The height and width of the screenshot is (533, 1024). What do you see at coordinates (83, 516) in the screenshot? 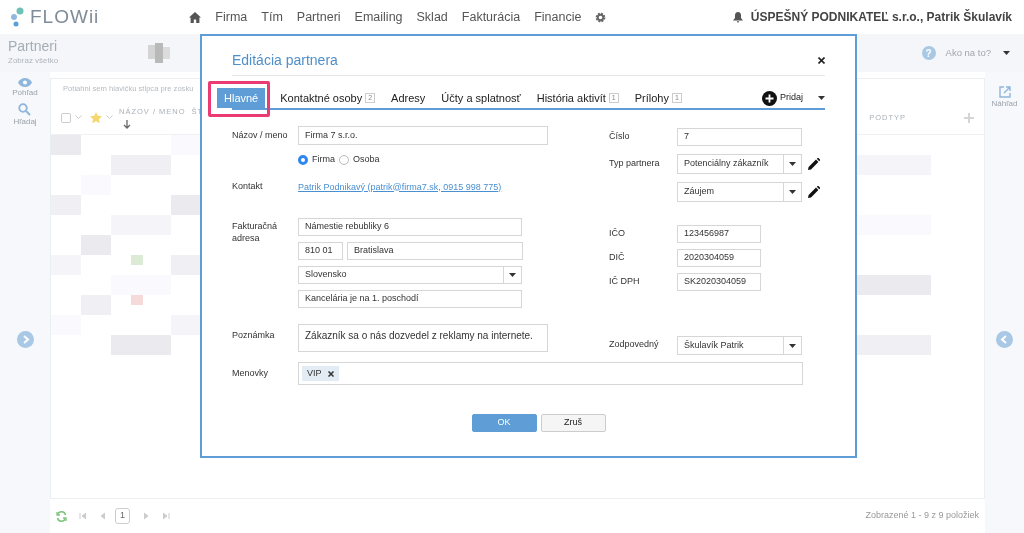
I see `first-page-icon` at bounding box center [83, 516].